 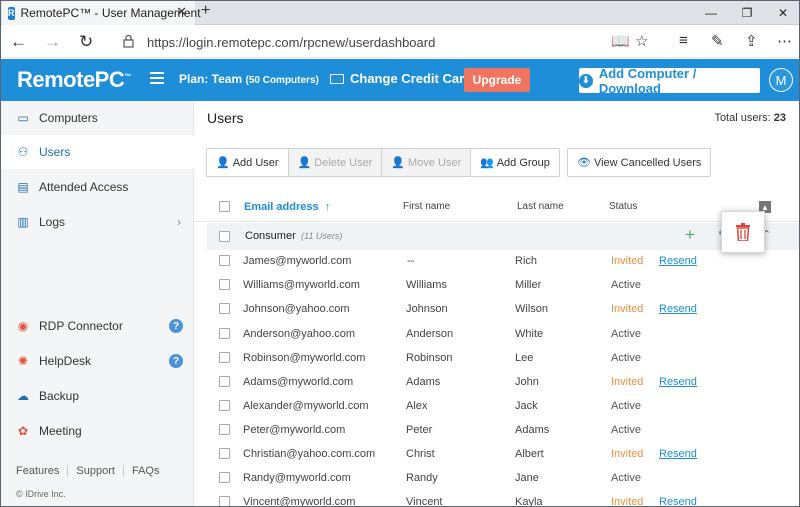 What do you see at coordinates (145, 471) in the screenshot?
I see `faqs-link: FAQs` at bounding box center [145, 471].